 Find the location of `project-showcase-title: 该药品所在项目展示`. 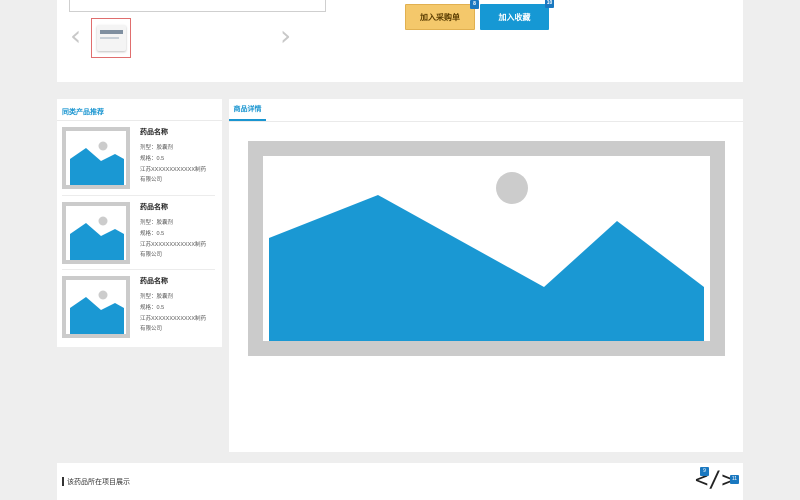

project-showcase-title: 该药品所在项目展示 is located at coordinates (98, 482).